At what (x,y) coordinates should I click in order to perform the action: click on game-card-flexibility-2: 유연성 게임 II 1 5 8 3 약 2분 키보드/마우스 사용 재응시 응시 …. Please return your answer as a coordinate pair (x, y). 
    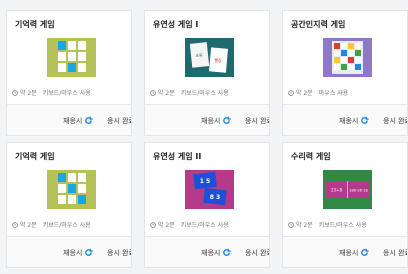
    Looking at the image, I should click on (207, 205).